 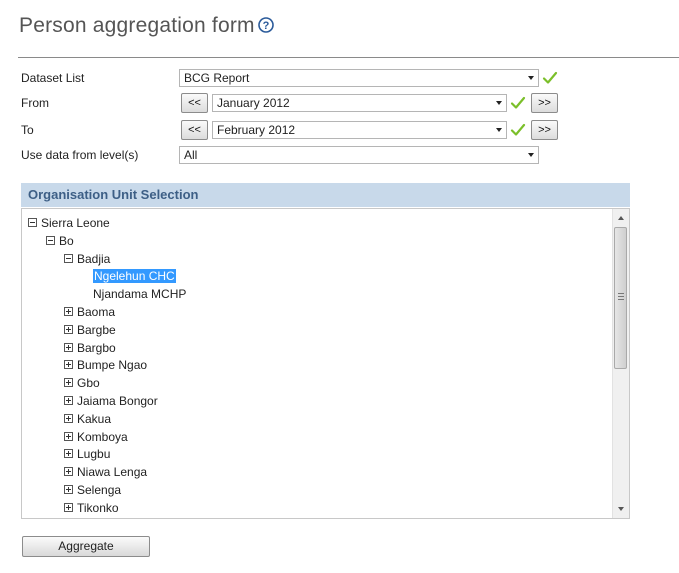 What do you see at coordinates (544, 130) in the screenshot?
I see `to-next-button: >>` at bounding box center [544, 130].